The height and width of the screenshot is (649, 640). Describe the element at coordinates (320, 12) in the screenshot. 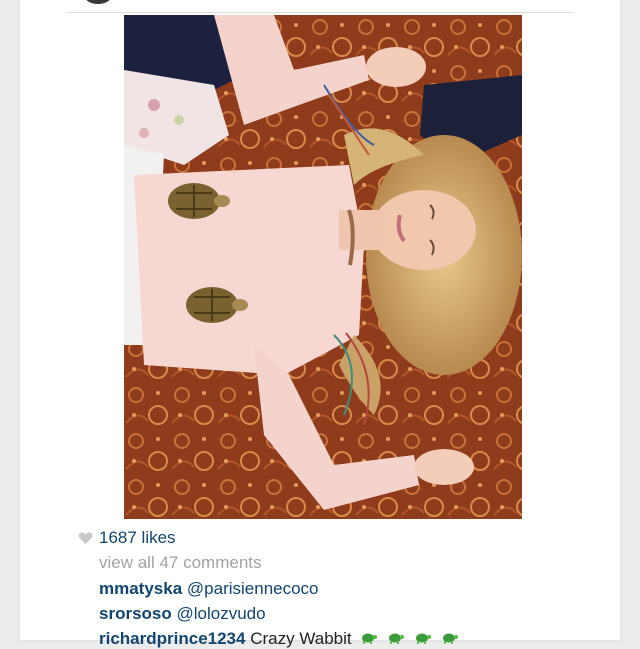

I see `header-divider` at that location.